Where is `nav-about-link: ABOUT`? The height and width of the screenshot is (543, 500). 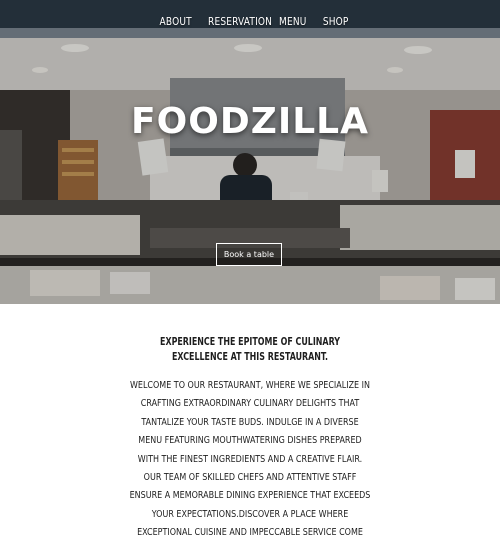 nav-about-link: ABOUT is located at coordinates (176, 21).